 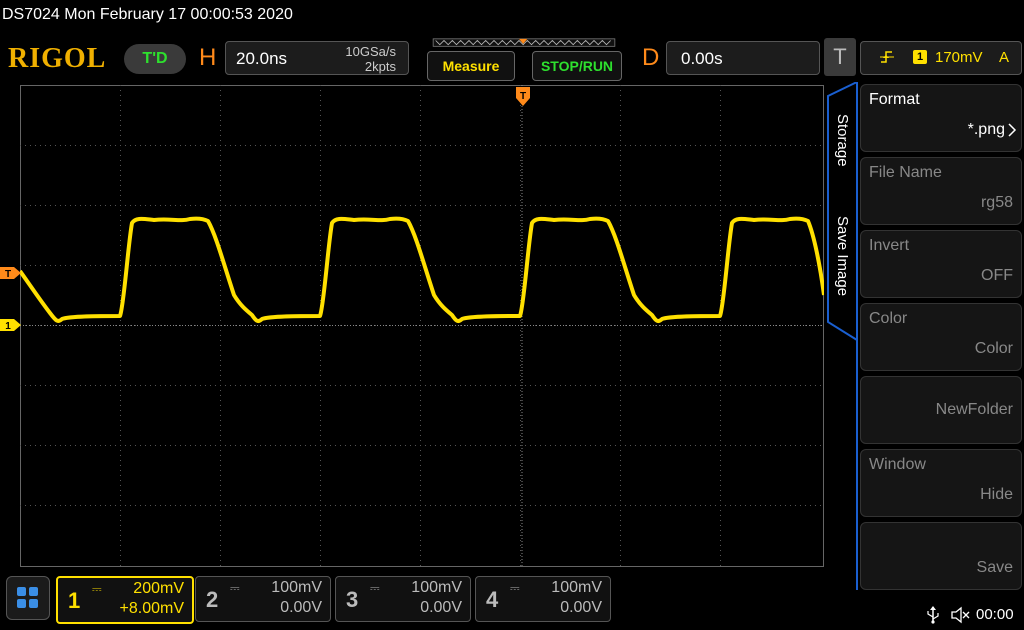 What do you see at coordinates (352, 599) in the screenshot?
I see `channel3-number: 3` at bounding box center [352, 599].